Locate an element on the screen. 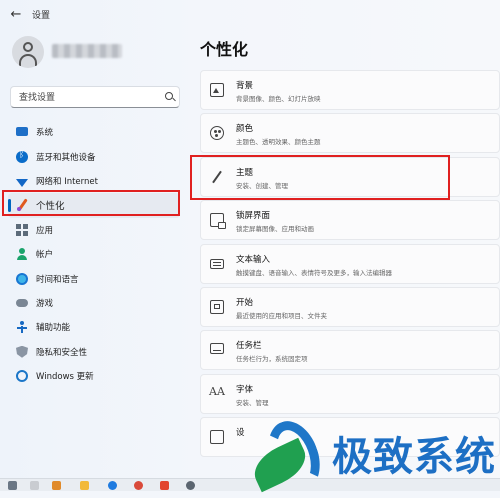 Image resolution: width=500 pixels, height=498 pixels. card-subtitle: 背景图像、颜色、幻灯片放映 is located at coordinates (278, 99).